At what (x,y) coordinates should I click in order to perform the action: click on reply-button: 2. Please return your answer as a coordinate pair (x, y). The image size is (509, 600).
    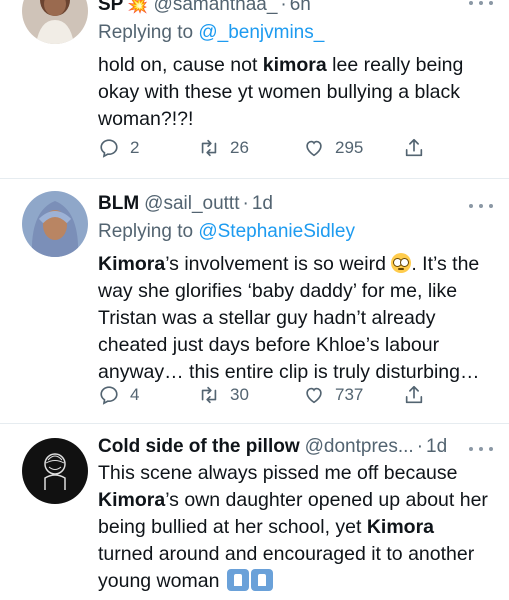
    Looking at the image, I should click on (148, 148).